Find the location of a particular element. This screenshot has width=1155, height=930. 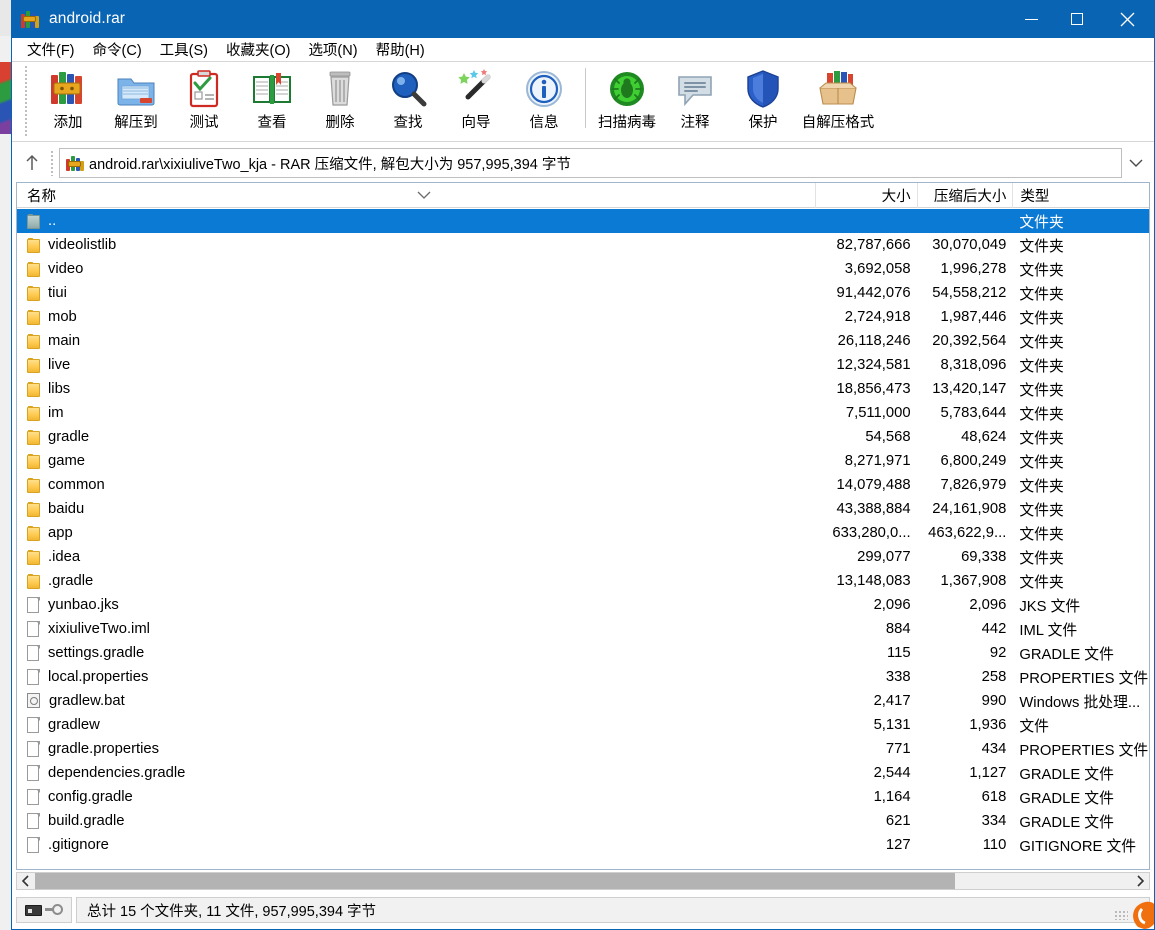

table-row: tiui 91,442,076 54,558,212 文件夹 is located at coordinates (583, 293).